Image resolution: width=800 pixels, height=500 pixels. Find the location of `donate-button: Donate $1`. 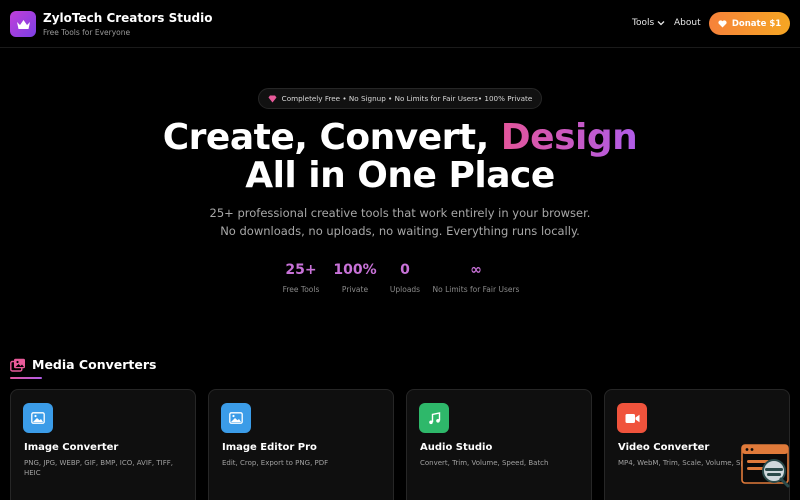

donate-button: Donate $1 is located at coordinates (749, 23).